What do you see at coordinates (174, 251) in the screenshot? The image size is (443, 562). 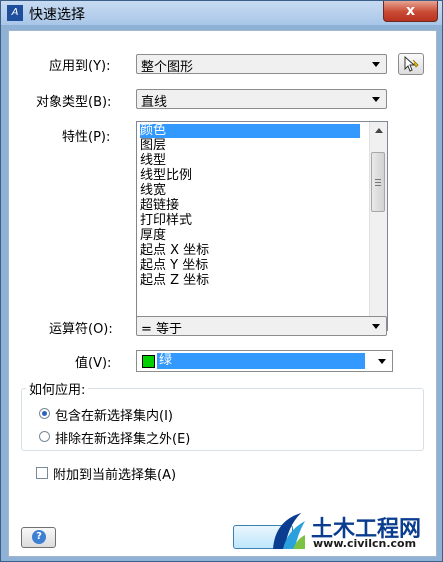 I see `list-item: 起点 X 坐标` at bounding box center [174, 251].